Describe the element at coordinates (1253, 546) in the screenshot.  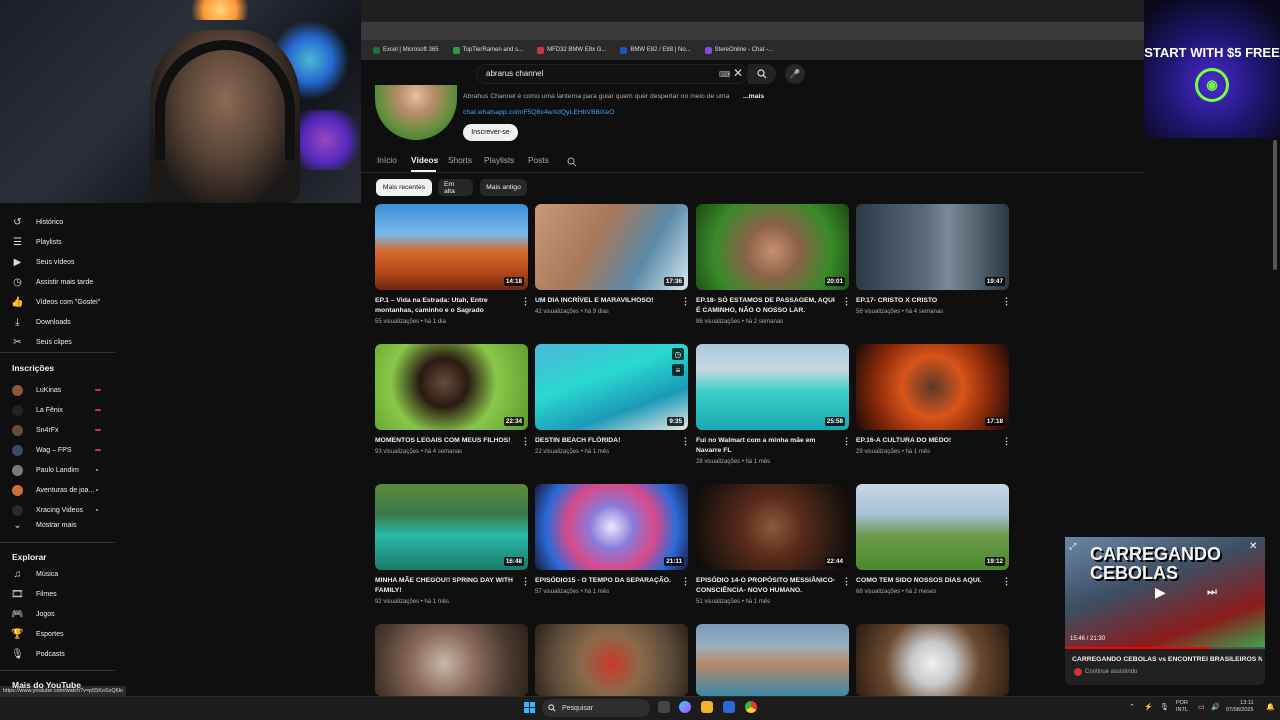
I see `close-icon: ✕` at that location.